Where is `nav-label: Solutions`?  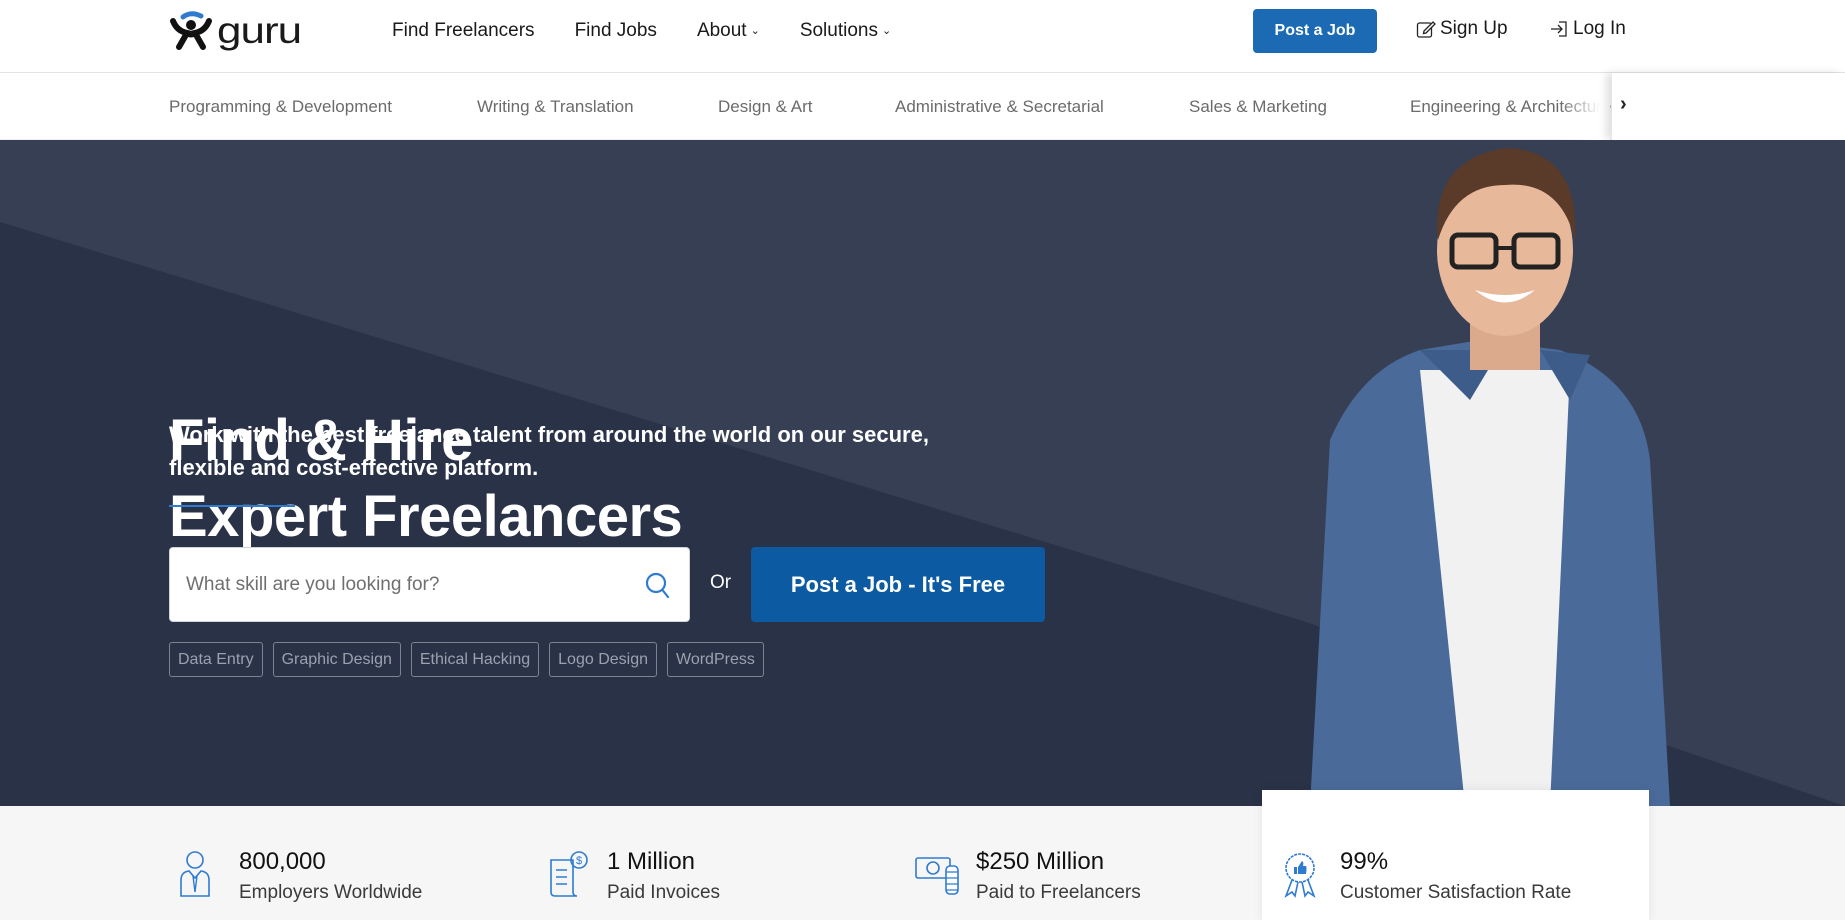
nav-label: Solutions is located at coordinates (838, 30).